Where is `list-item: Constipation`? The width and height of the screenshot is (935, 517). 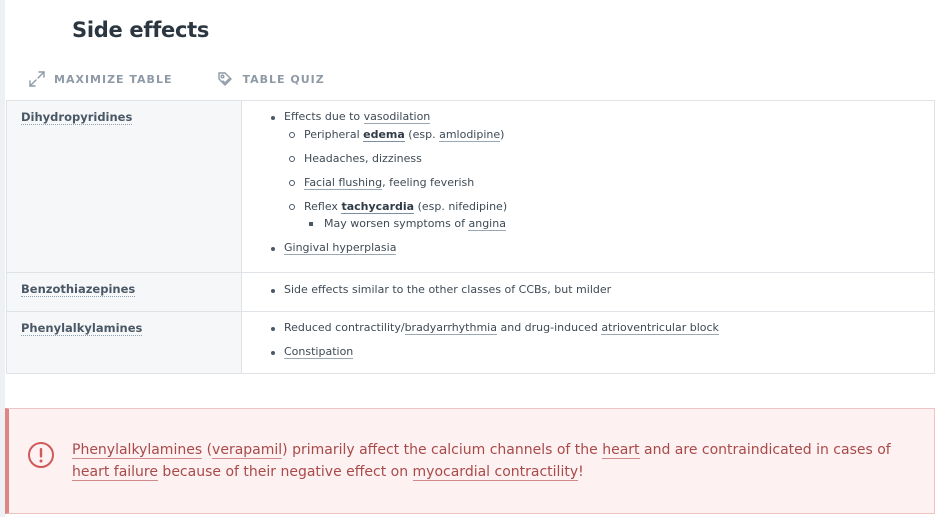 list-item: Constipation is located at coordinates (597, 352).